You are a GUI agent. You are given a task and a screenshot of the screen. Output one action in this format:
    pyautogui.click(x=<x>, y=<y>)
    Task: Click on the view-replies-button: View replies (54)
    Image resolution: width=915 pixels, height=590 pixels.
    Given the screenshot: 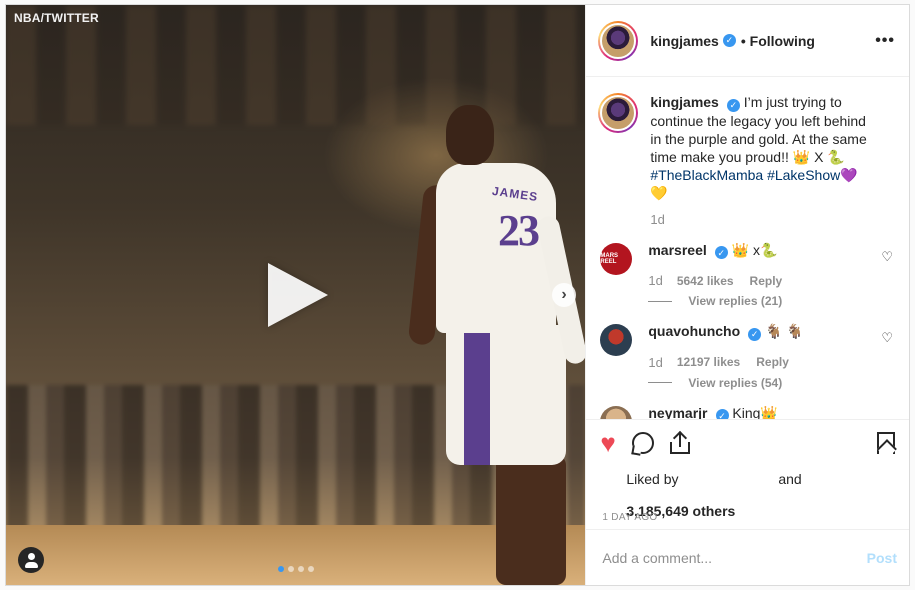 What is the action you would take?
    pyautogui.click(x=753, y=383)
    